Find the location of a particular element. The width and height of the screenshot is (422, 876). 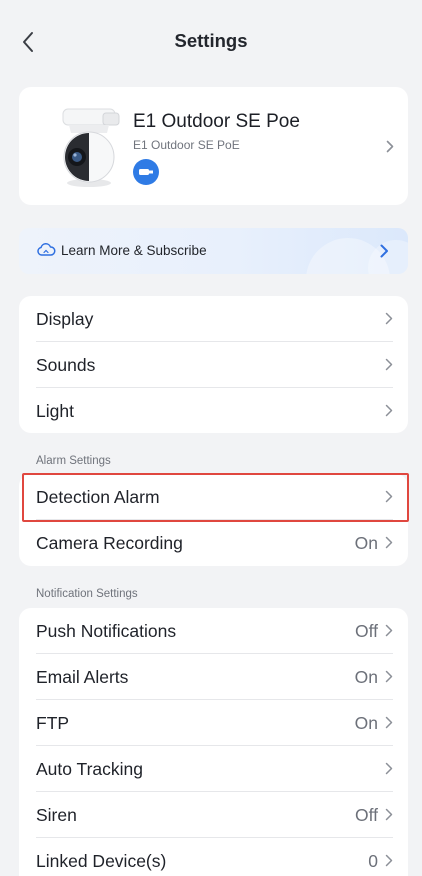

sounds-row: Sounds is located at coordinates (213, 365).